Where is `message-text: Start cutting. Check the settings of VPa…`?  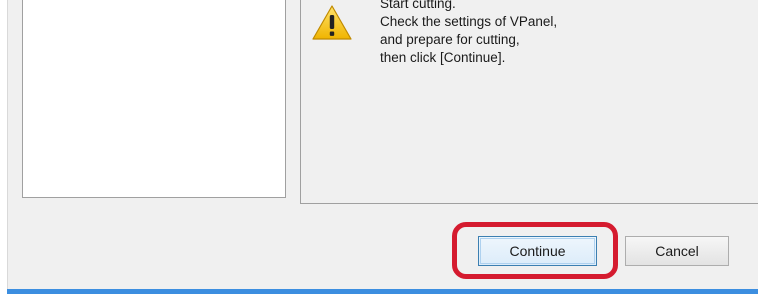
message-text: Start cutting. Check the settings of VPa… is located at coordinates (545, 33).